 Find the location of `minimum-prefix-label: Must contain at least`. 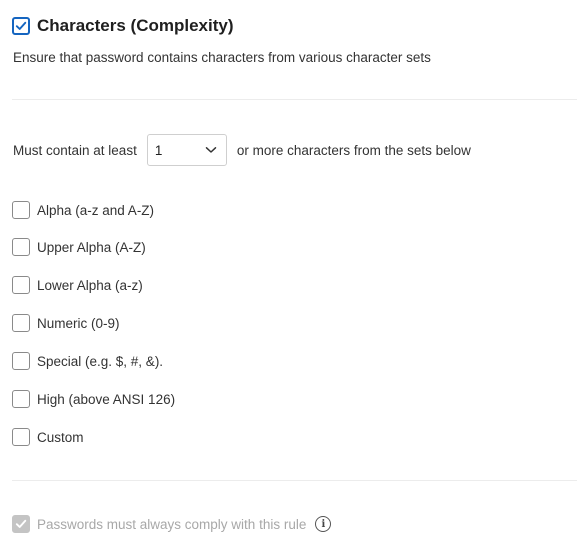

minimum-prefix-label: Must contain at least is located at coordinates (75, 150).